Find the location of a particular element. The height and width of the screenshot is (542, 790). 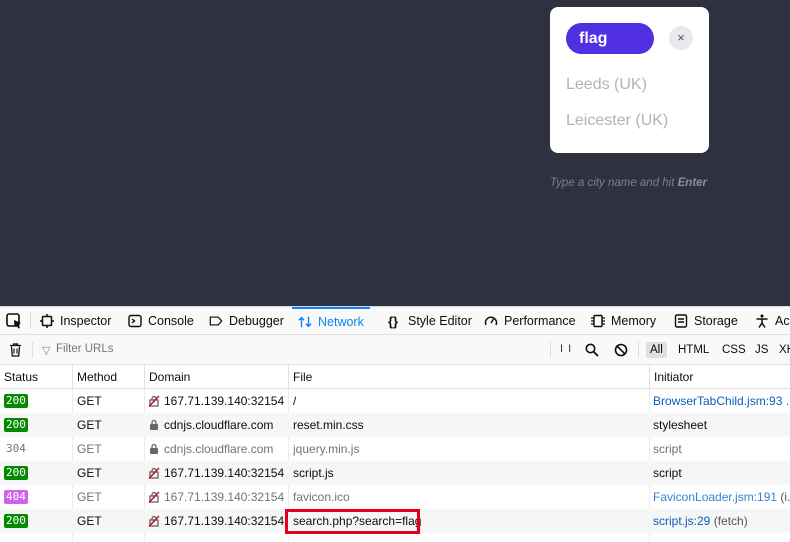

close-icon: × is located at coordinates (681, 38).